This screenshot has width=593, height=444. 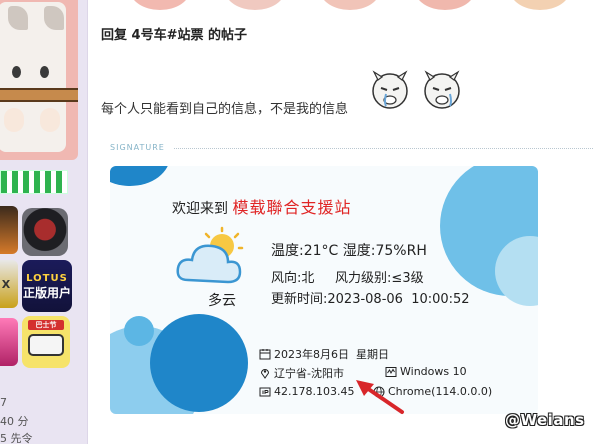 I want to click on temperature-humidity: 温度:21°C 湿度:75%RH, so click(x=349, y=251).